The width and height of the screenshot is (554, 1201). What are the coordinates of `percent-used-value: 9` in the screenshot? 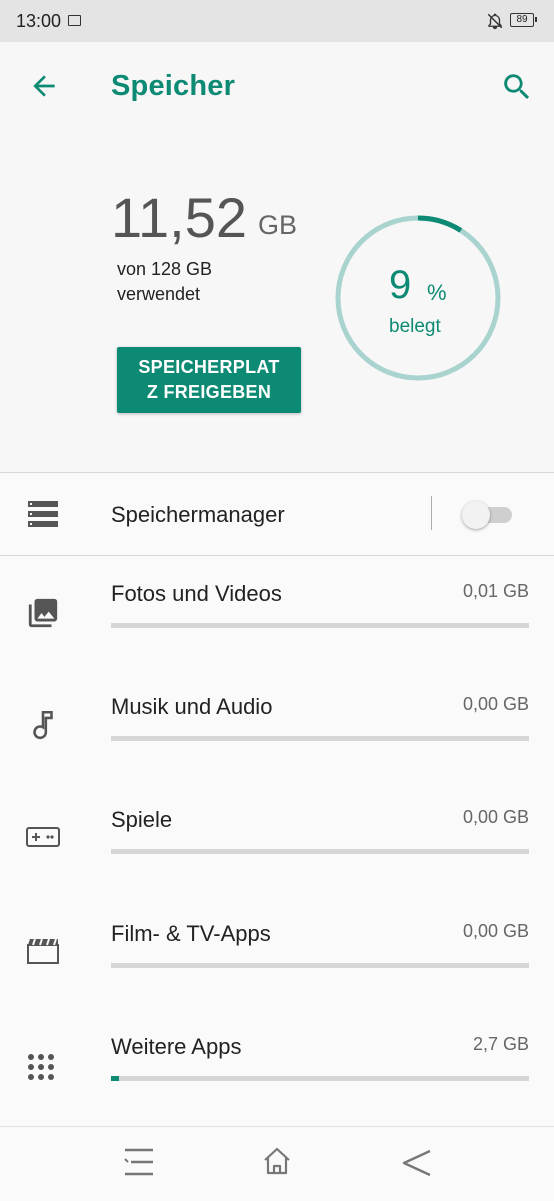 It's located at (400, 285).